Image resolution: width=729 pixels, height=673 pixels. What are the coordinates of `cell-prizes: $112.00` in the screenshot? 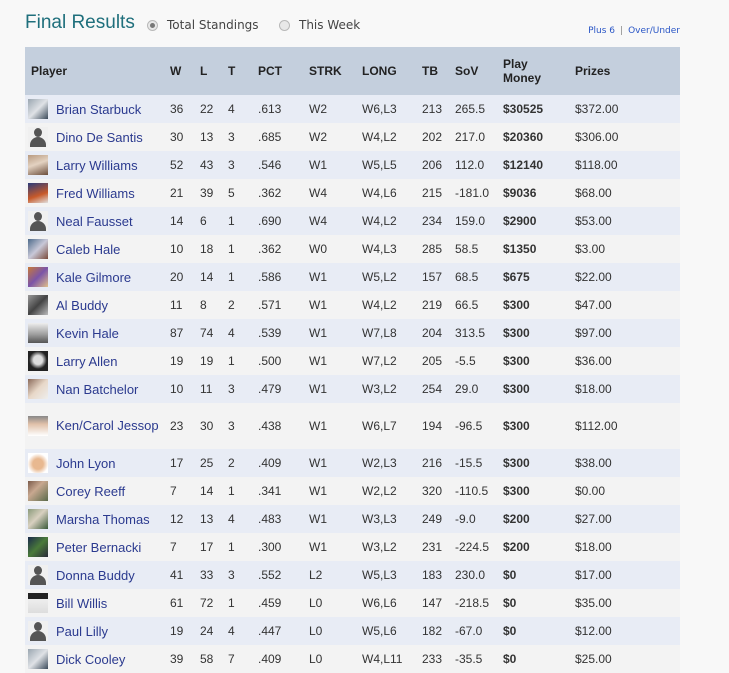 It's located at (596, 426).